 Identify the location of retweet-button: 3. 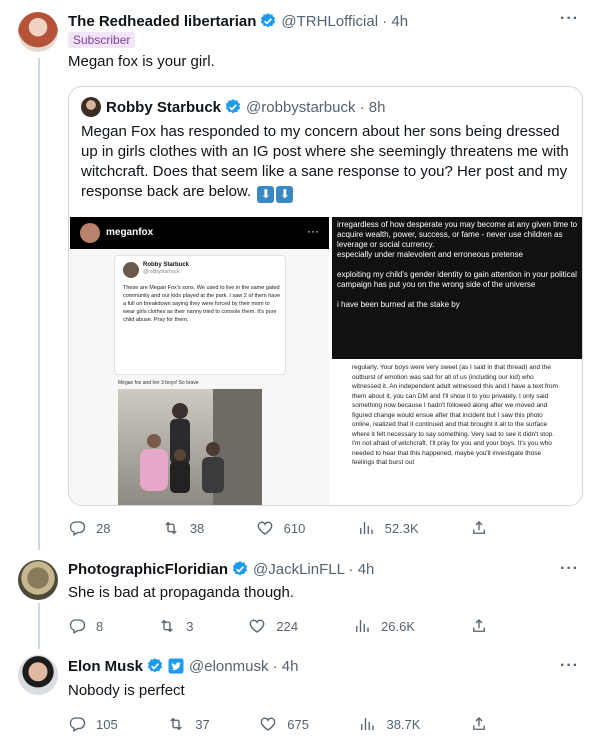
(175, 626).